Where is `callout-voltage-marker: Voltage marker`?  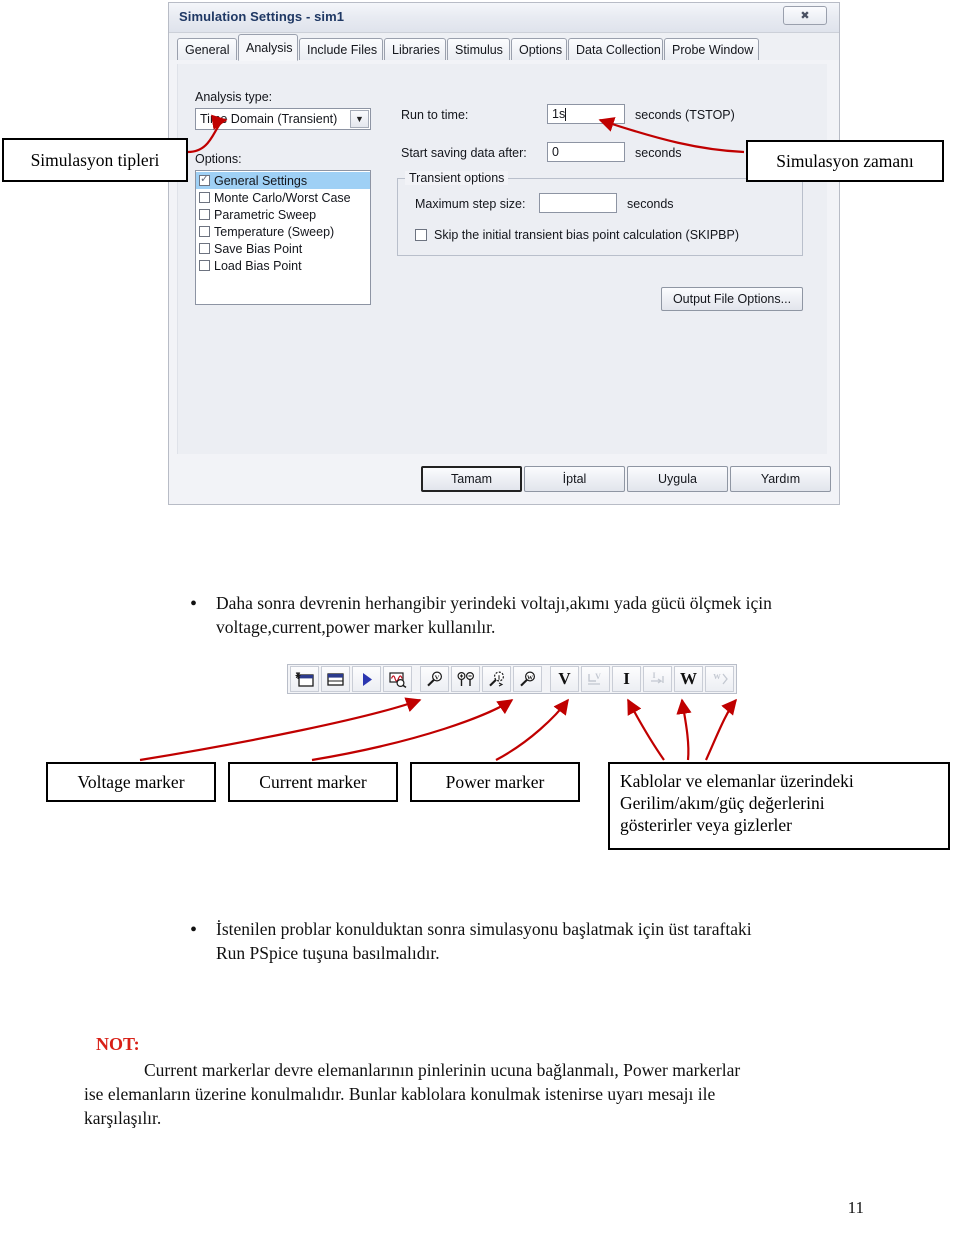
callout-voltage-marker: Voltage marker is located at coordinates (131, 782).